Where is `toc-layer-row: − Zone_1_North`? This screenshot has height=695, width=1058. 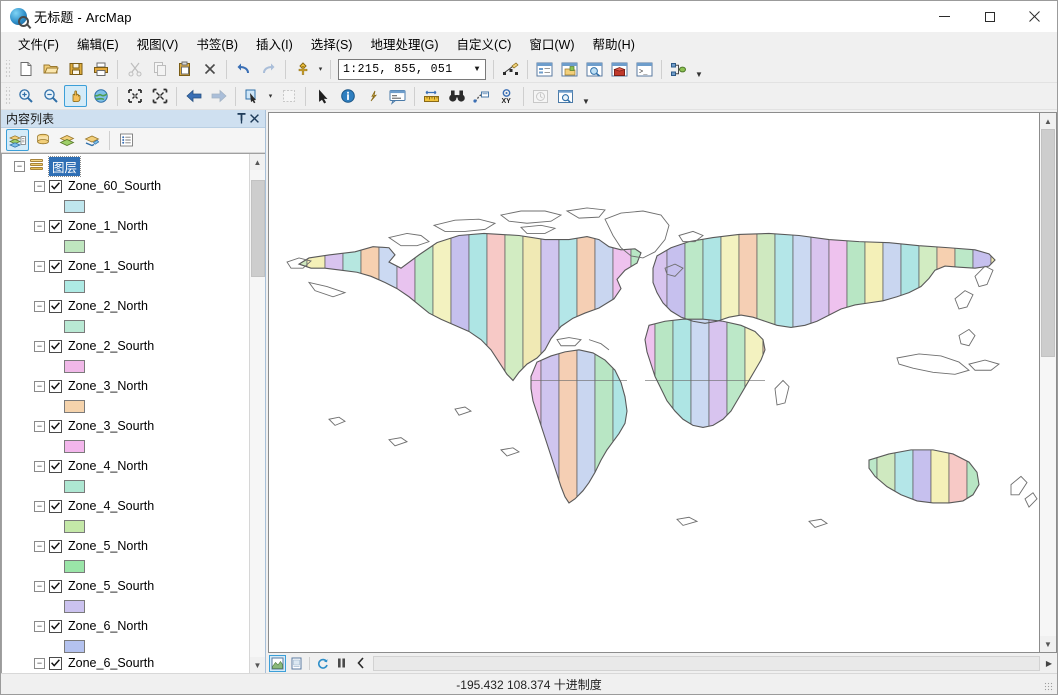
toc-layer-row: − Zone_1_North is located at coordinates (135, 226).